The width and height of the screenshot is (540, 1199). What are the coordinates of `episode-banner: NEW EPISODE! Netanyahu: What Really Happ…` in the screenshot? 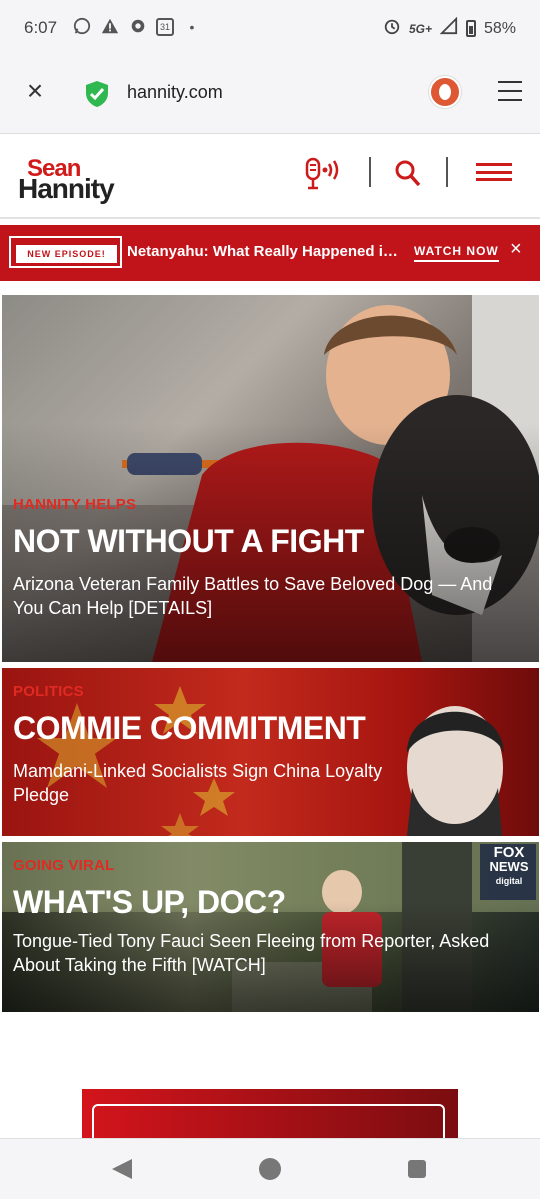 It's located at (270, 253).